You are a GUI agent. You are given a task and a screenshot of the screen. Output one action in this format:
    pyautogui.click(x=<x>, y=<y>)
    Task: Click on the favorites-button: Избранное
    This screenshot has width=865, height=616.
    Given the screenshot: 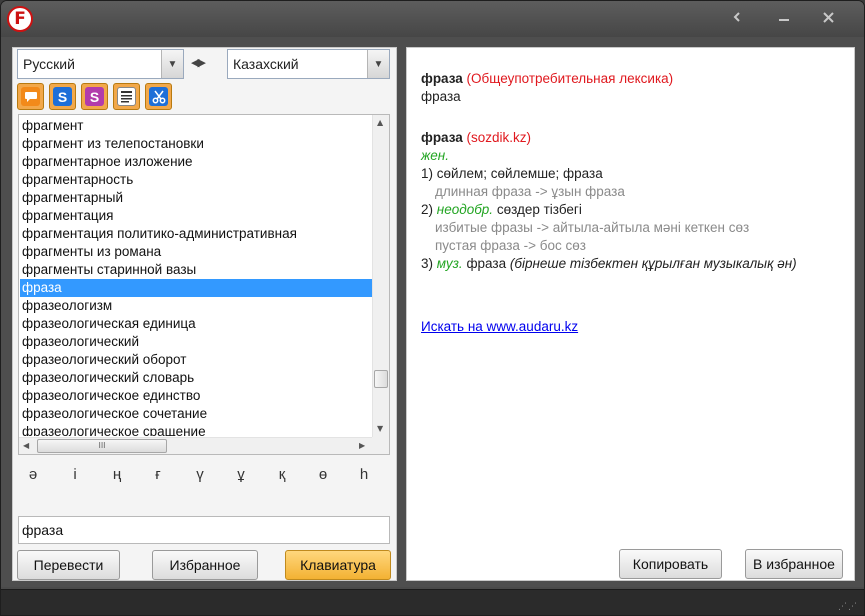 What is the action you would take?
    pyautogui.click(x=205, y=565)
    